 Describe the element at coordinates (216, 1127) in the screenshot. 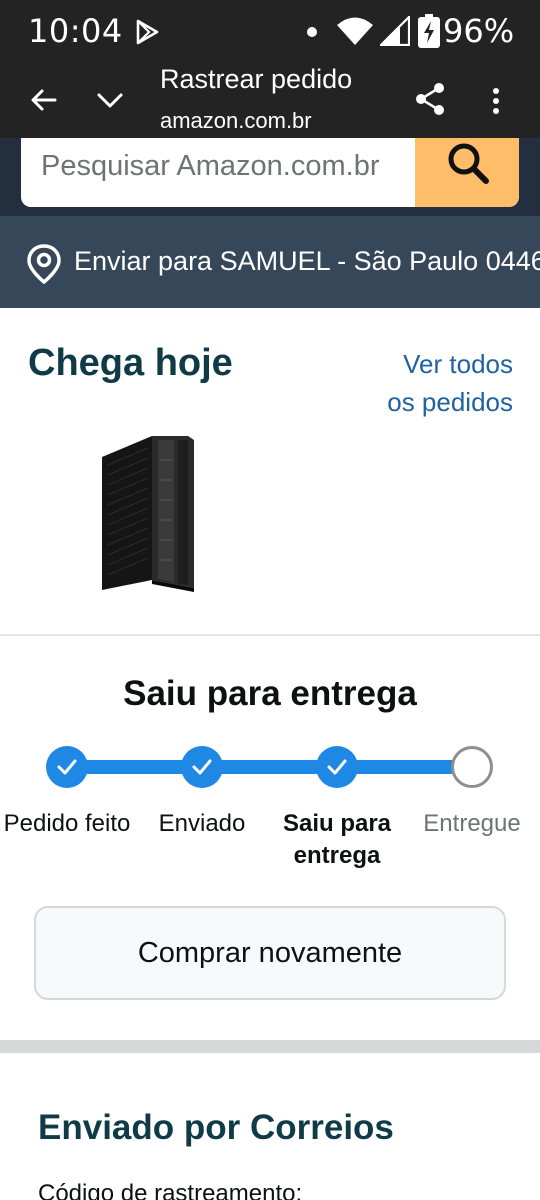

I see `carrier-heading: Enviado por Correios` at that location.